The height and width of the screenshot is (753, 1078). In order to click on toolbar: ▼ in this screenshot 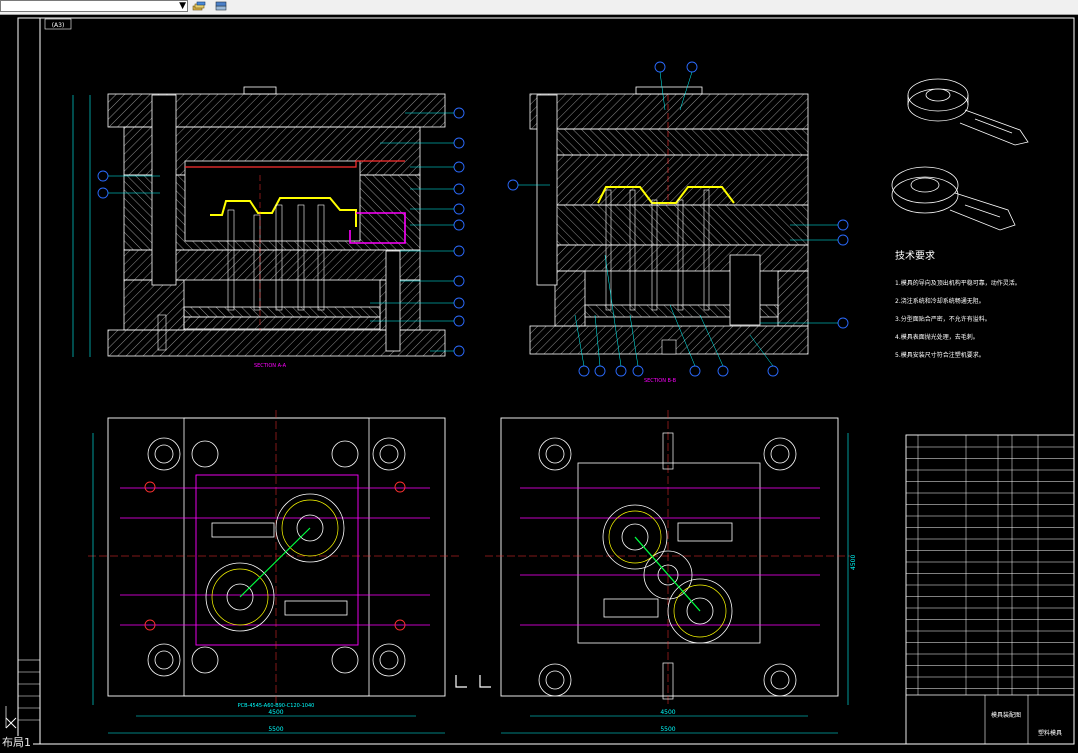, I will do `click(539, 7)`.